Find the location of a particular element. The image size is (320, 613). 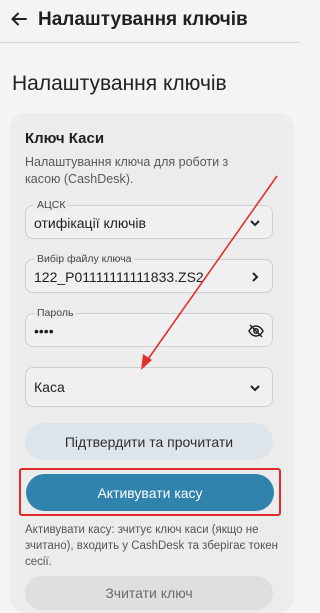

cash-desk-value: Каса is located at coordinates (49, 387).